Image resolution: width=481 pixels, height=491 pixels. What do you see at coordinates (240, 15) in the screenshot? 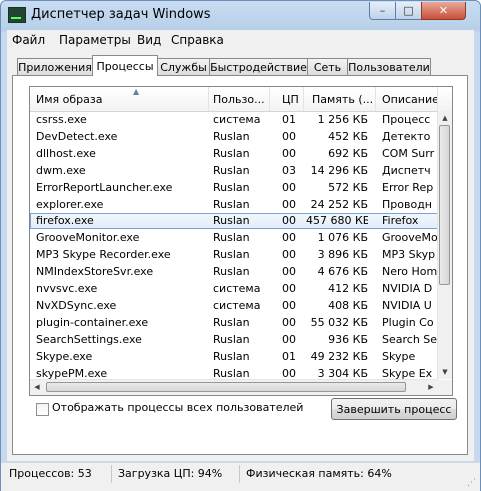
I see `title-bar: Диспетчер задач Windows – □ ✕` at bounding box center [240, 15].